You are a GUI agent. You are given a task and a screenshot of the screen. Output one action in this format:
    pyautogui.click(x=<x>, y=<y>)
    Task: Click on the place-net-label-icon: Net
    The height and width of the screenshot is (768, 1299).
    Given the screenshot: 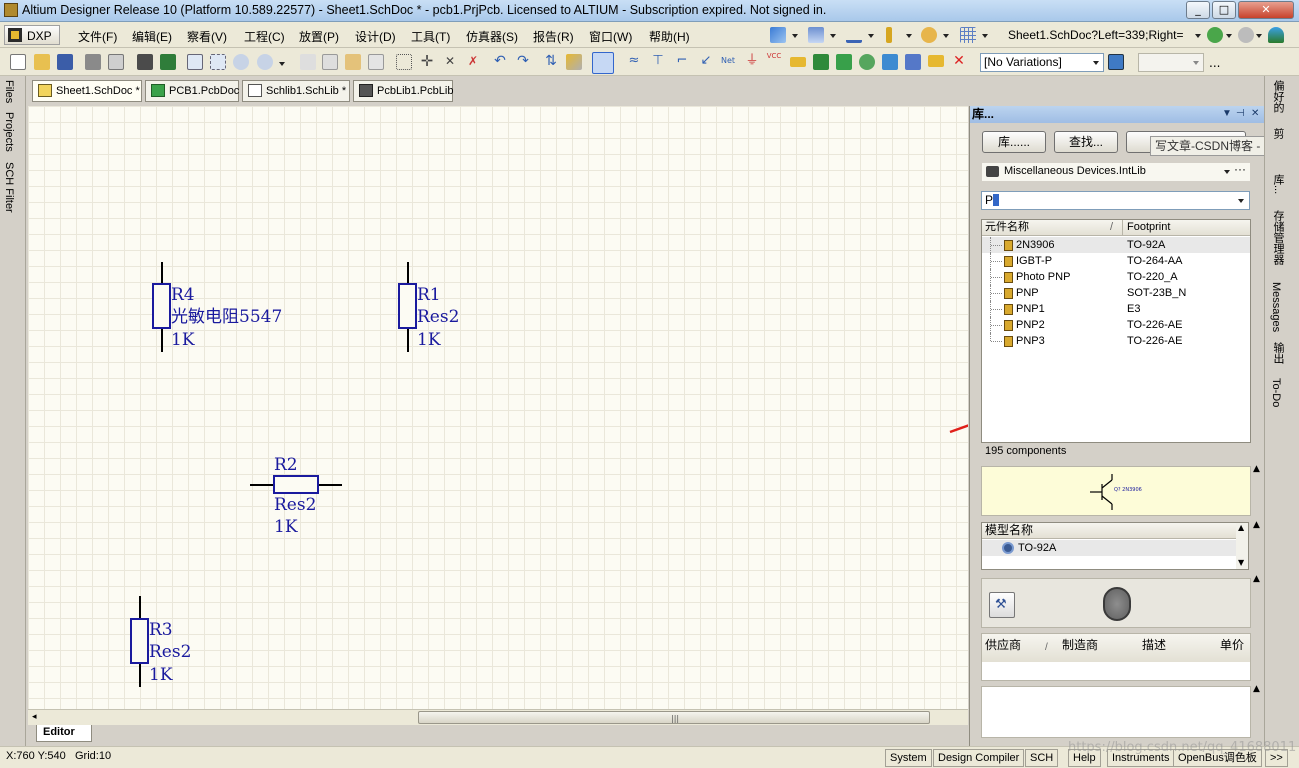 What is the action you would take?
    pyautogui.click(x=728, y=64)
    